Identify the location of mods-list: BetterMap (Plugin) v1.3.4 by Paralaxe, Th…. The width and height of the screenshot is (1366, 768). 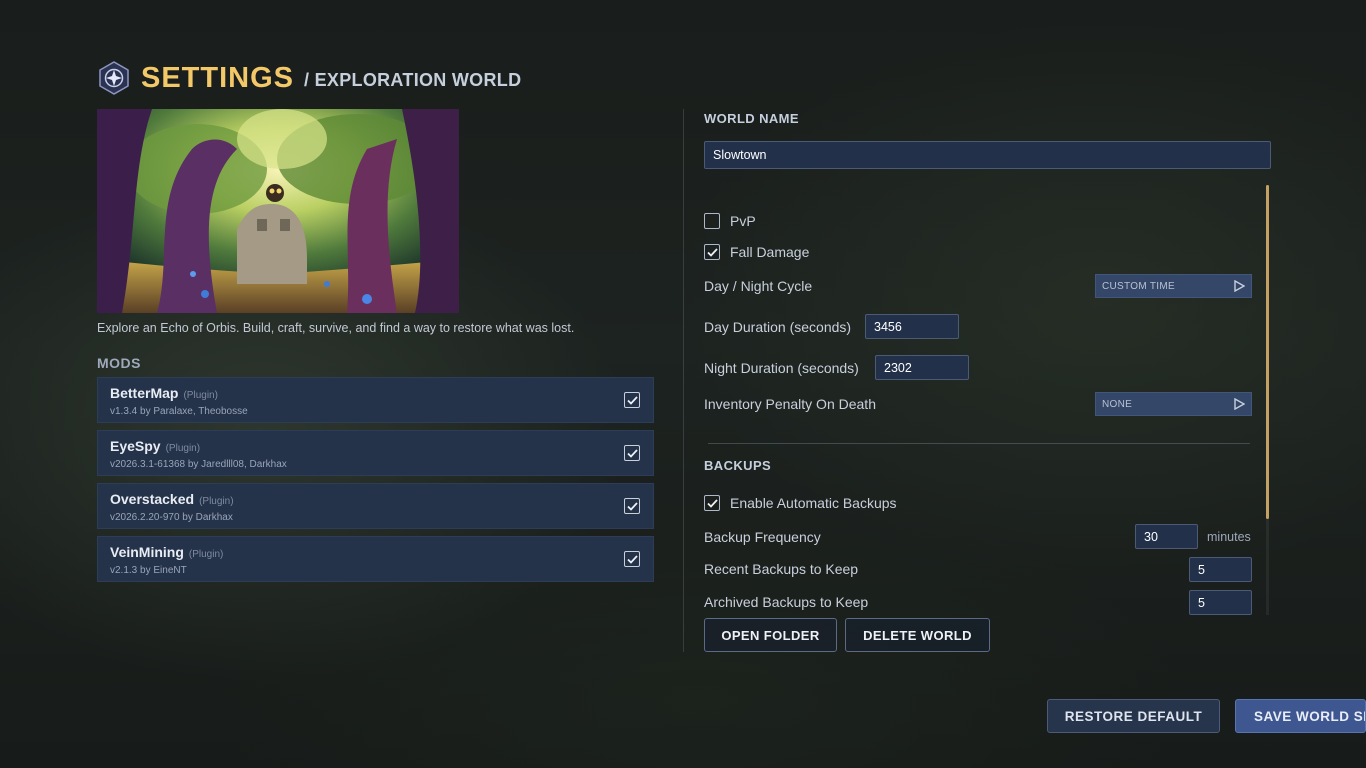
(375, 483).